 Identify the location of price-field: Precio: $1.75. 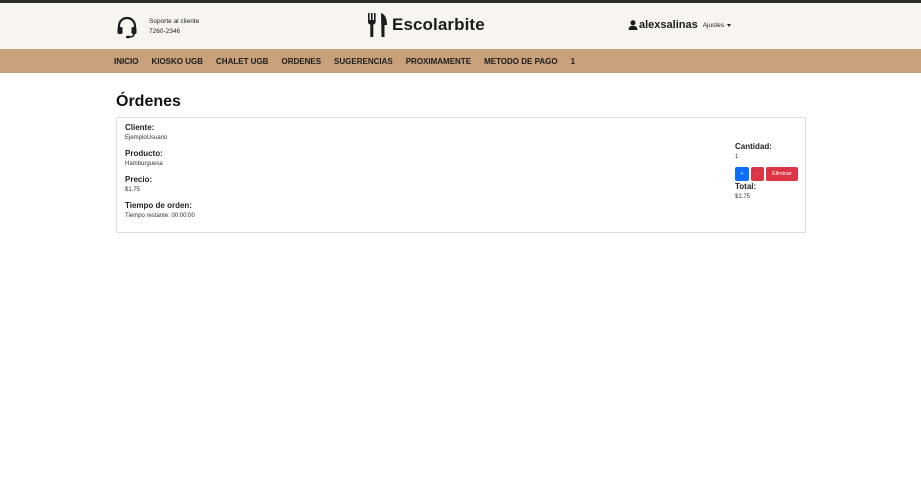
(138, 184).